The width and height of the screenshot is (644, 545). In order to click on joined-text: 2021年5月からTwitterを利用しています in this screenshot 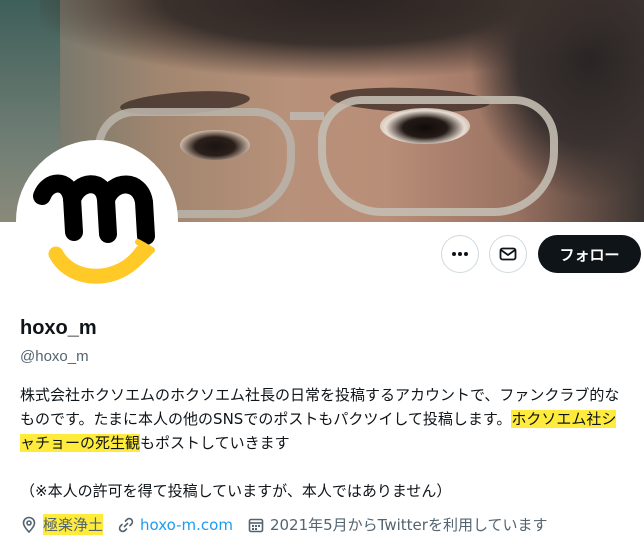, I will do `click(408, 525)`.